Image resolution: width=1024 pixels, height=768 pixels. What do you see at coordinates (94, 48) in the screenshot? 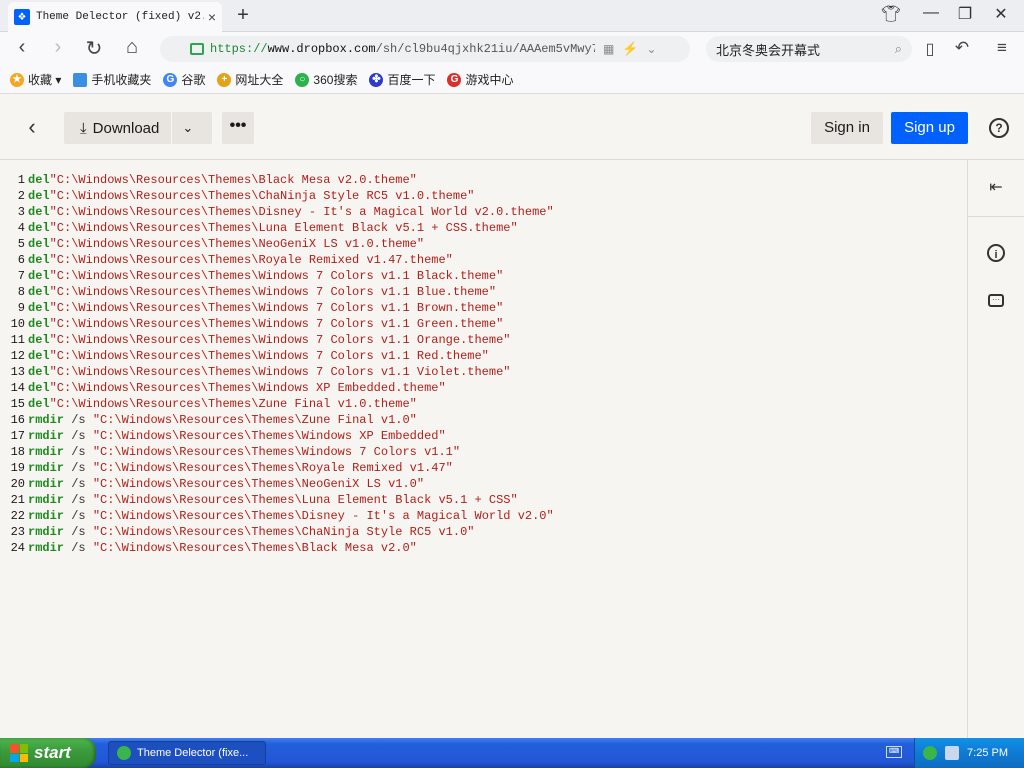
I see `reload-icon: ↻` at bounding box center [94, 48].